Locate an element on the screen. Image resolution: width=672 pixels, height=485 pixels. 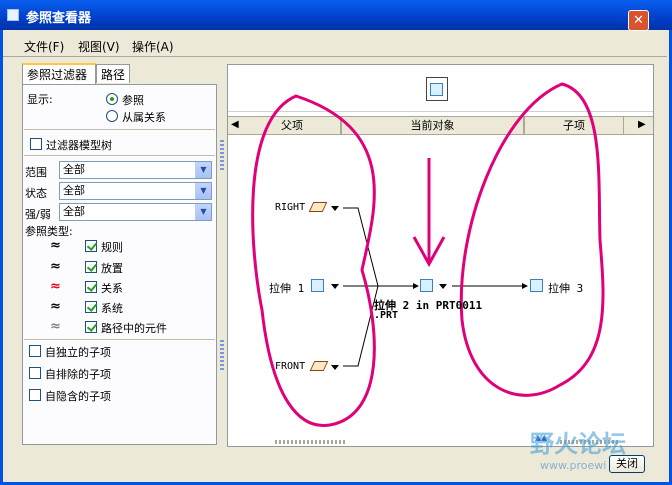
watermark-logo-text: 野火论坛 is located at coordinates (578, 444).